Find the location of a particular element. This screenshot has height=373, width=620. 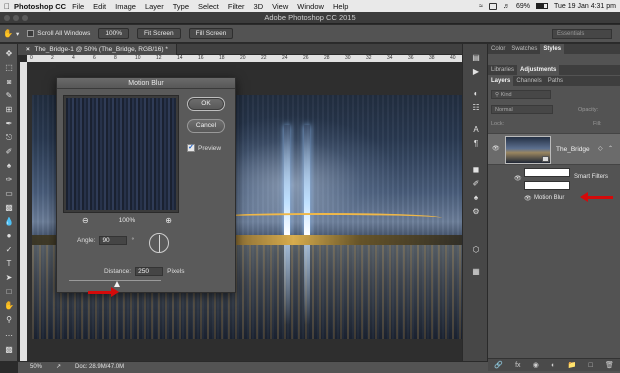

distance-input: 250 is located at coordinates (149, 271).